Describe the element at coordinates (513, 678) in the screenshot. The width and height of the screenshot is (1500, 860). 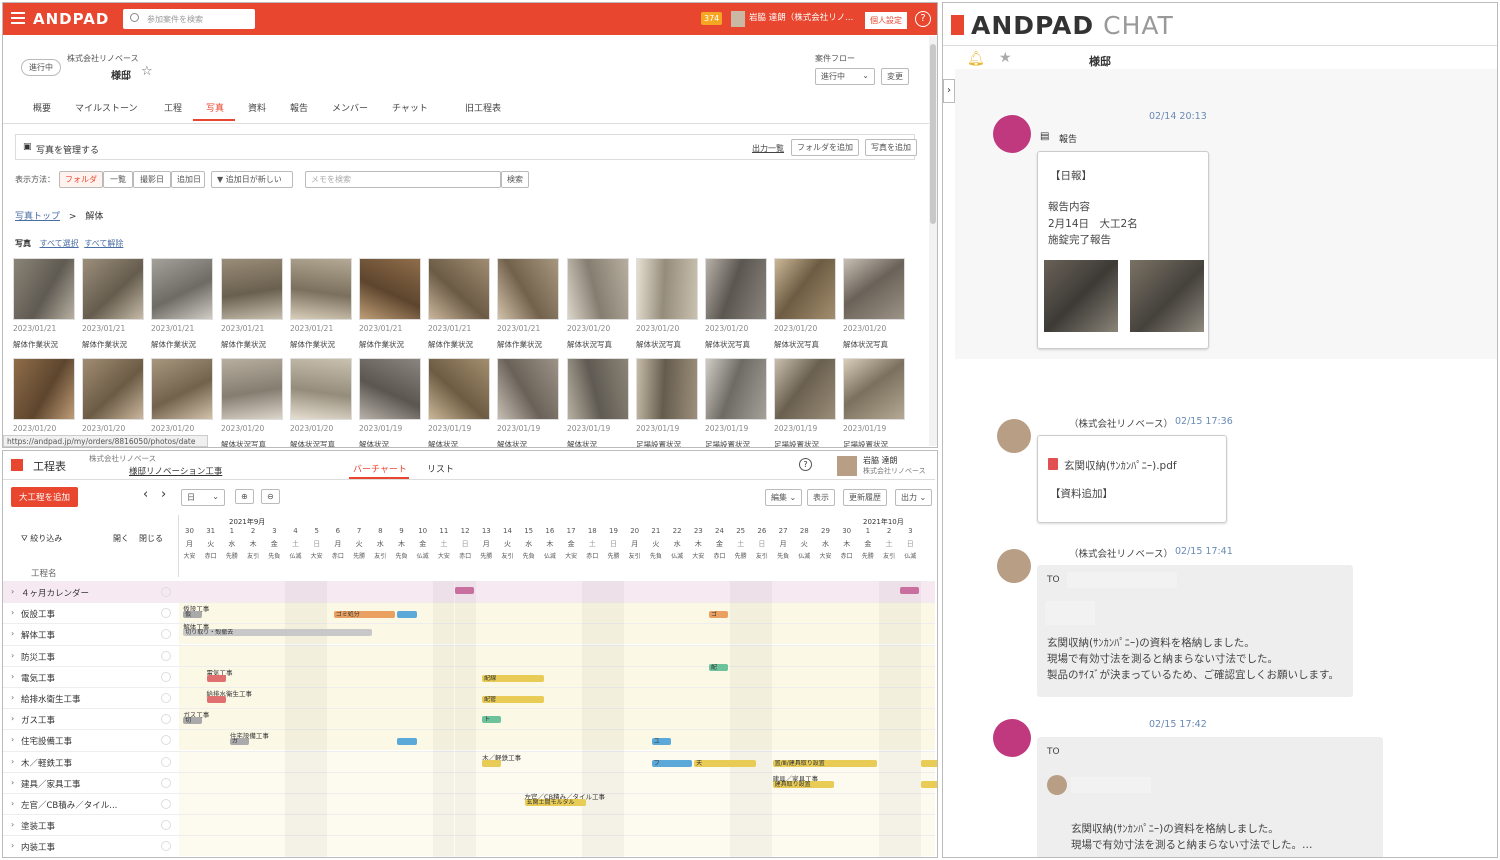
I see `gantt-bar: 配線` at that location.